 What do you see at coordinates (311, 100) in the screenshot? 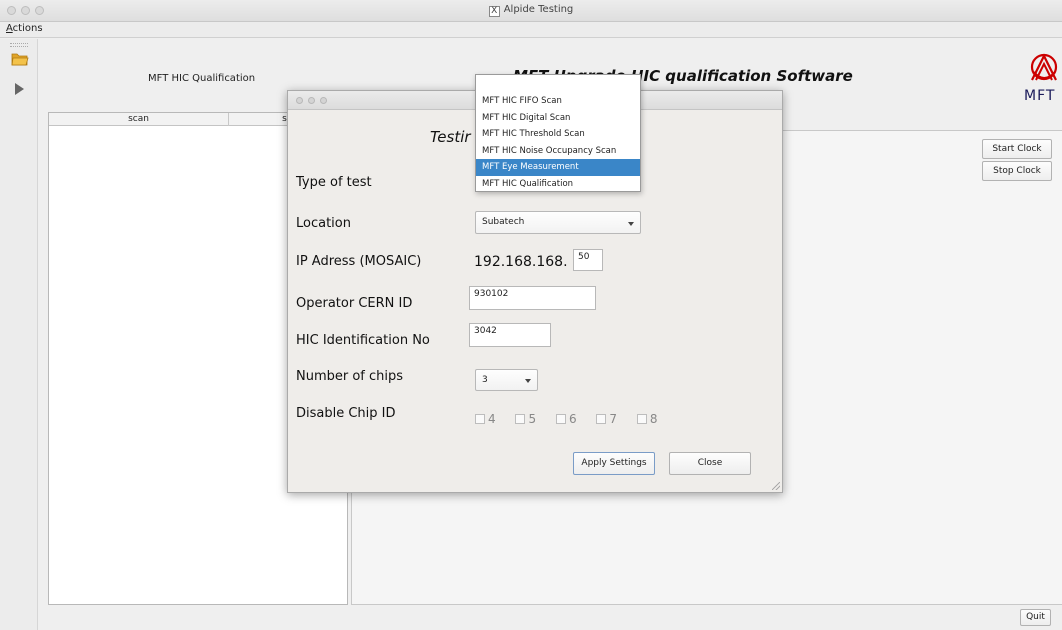
I see `dialog-minimize-button` at bounding box center [311, 100].